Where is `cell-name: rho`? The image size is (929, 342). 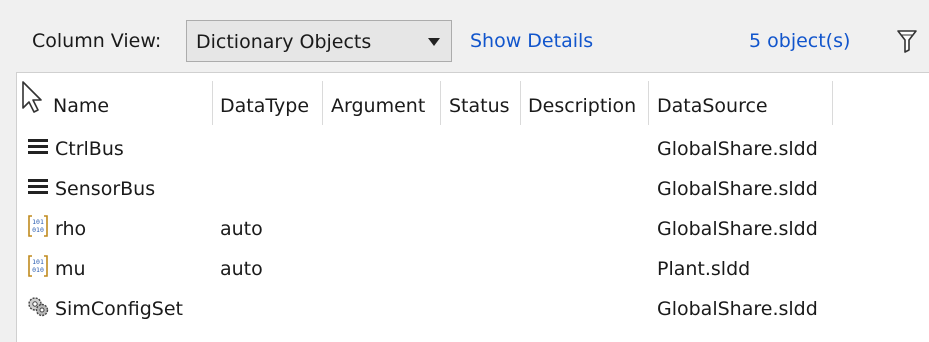 cell-name: rho is located at coordinates (71, 229).